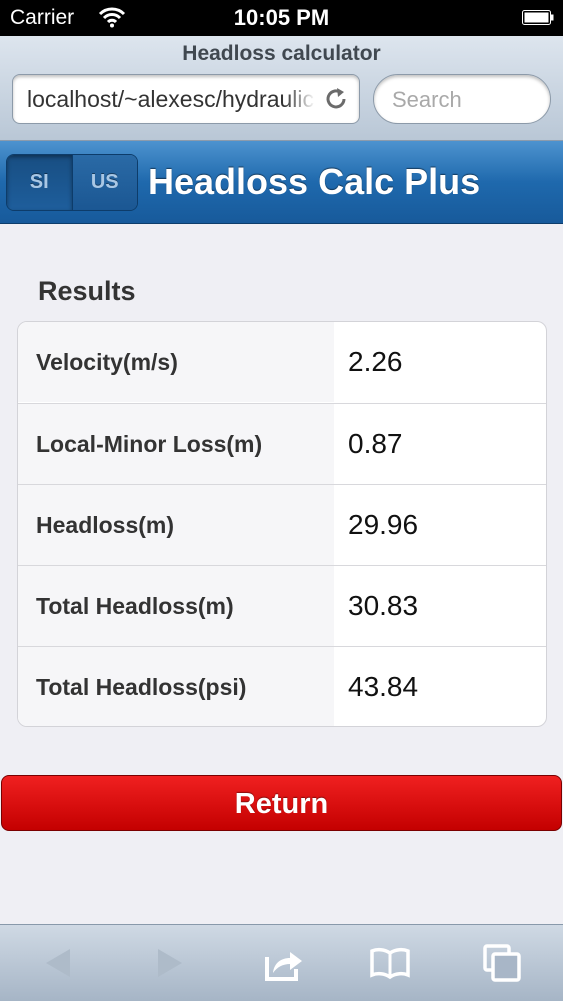  I want to click on clock: 10:05 PM, so click(281, 17).